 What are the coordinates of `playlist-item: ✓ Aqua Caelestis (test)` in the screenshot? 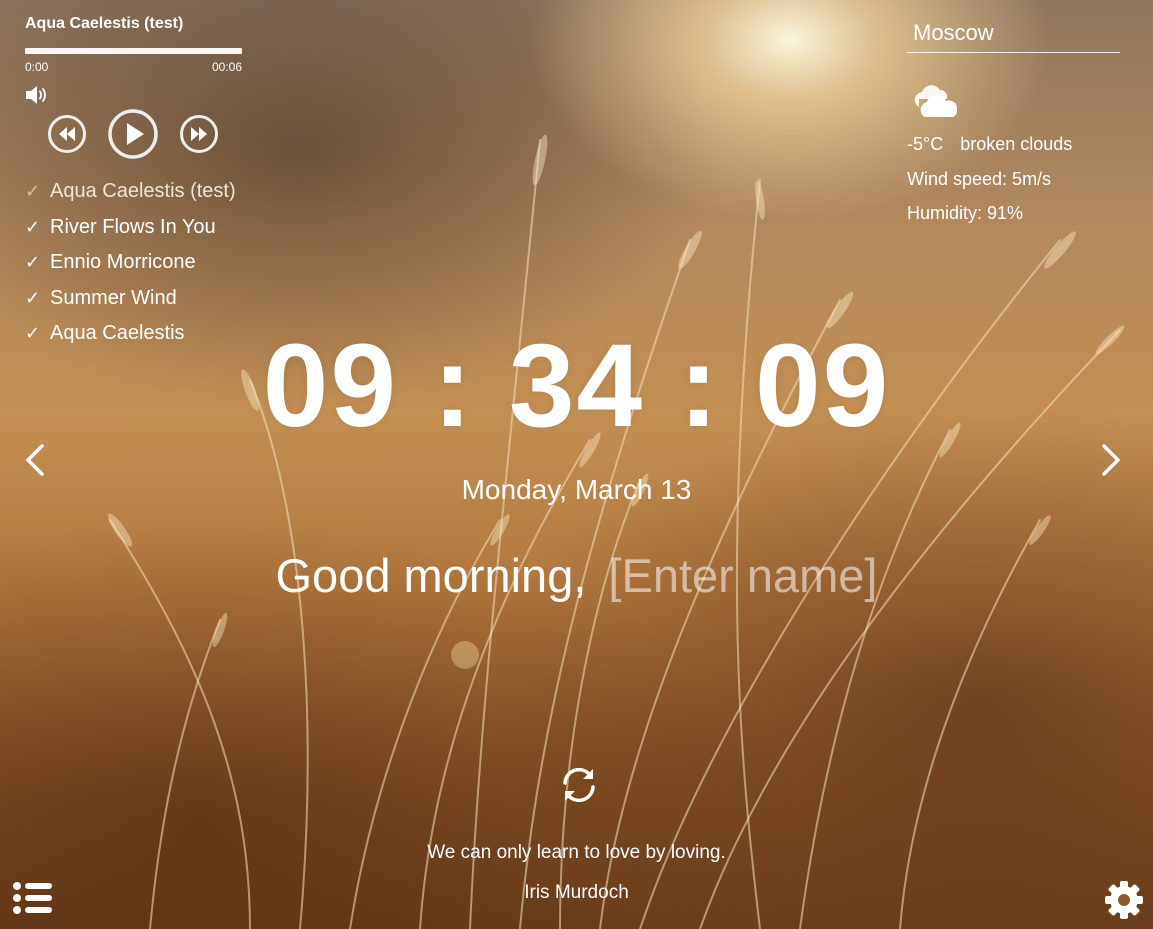 It's located at (140, 192).